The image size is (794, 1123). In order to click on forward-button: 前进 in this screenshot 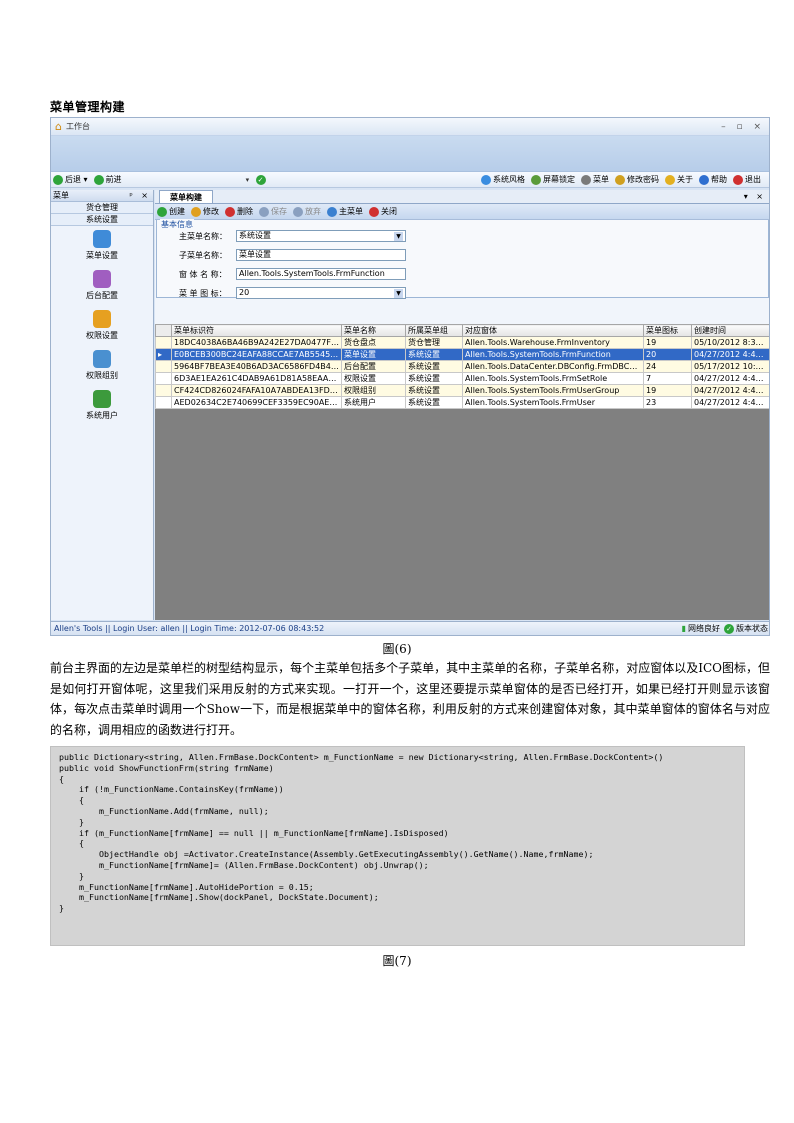, I will do `click(107, 179)`.